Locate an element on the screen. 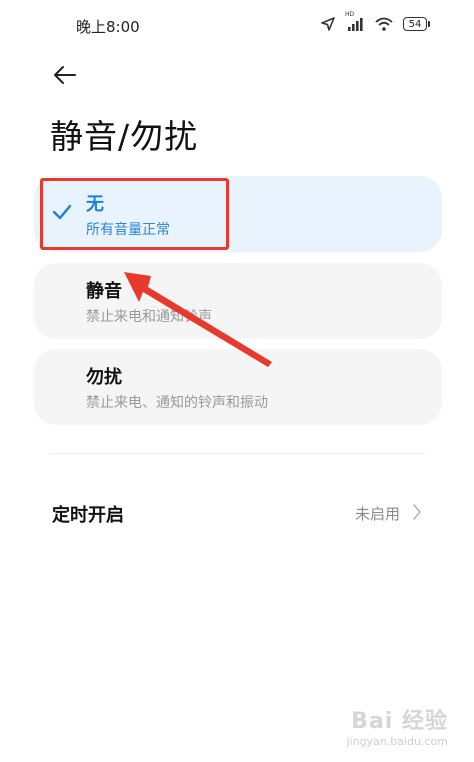 This screenshot has width=474, height=762. back-button is located at coordinates (65, 75).